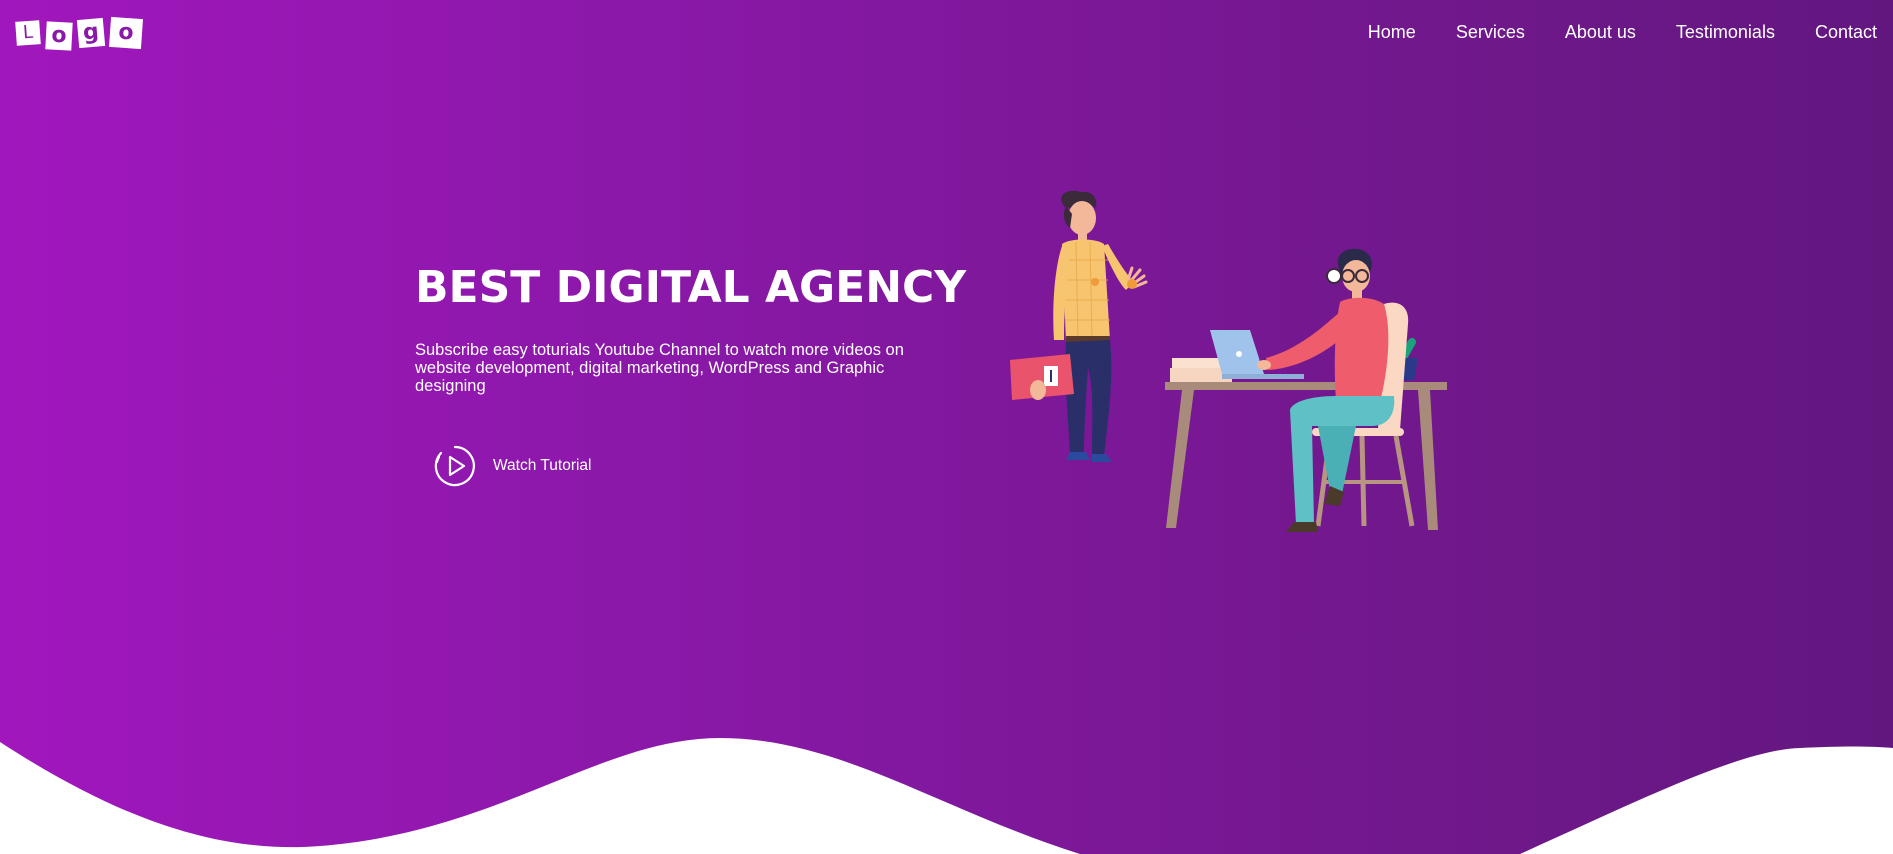 The width and height of the screenshot is (1893, 854). I want to click on nav-link-home: Home, so click(1392, 32).